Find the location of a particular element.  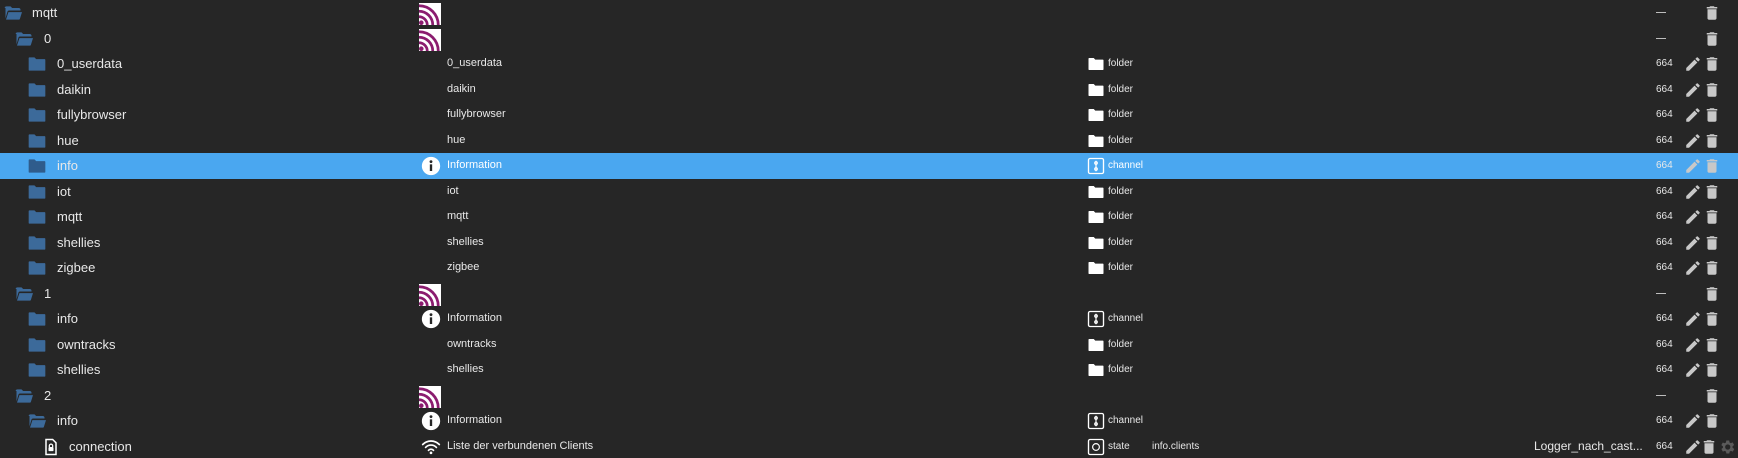

object-name: fullybrowser is located at coordinates (476, 114).